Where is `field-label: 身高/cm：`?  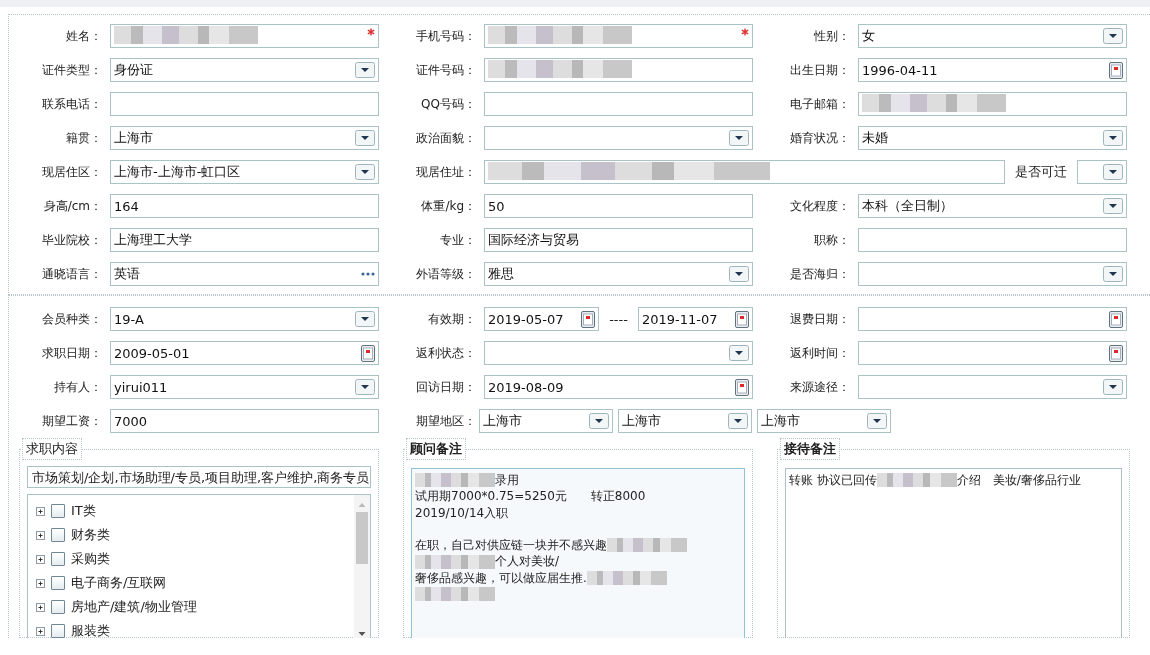
field-label: 身高/cm： is located at coordinates (72, 206).